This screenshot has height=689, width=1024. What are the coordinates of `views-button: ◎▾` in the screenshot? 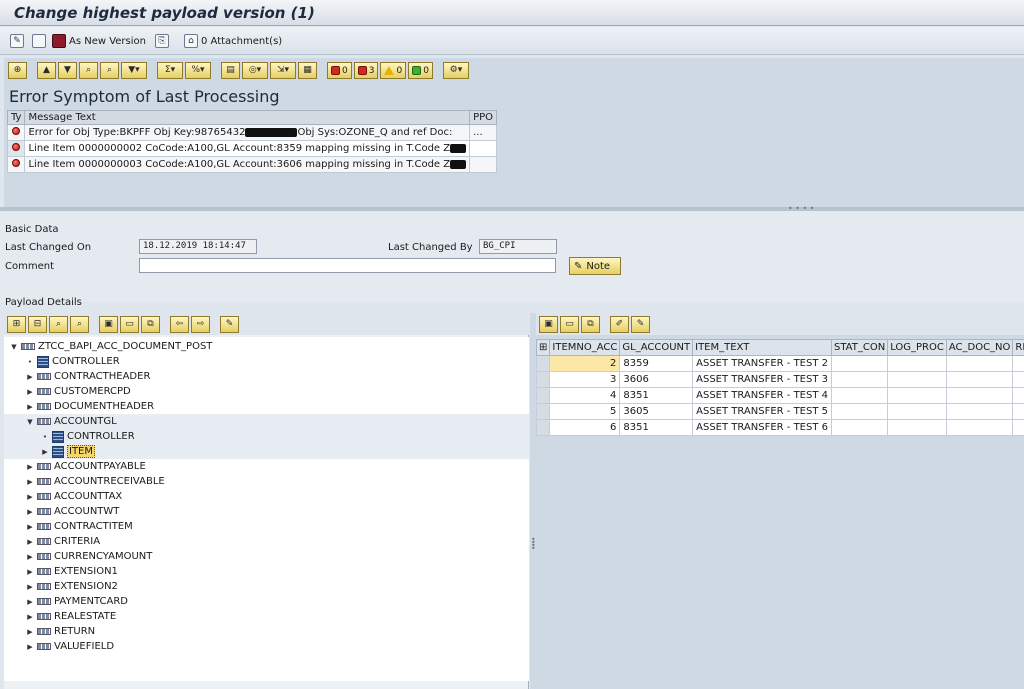 It's located at (255, 70).